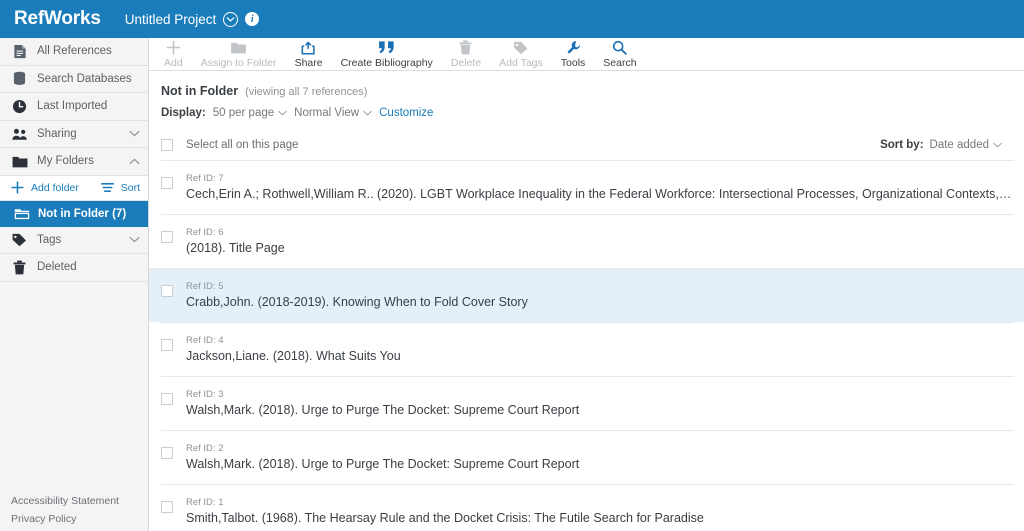 Image resolution: width=1024 pixels, height=531 pixels. I want to click on sidebar-item-label: Last Imported, so click(72, 106).